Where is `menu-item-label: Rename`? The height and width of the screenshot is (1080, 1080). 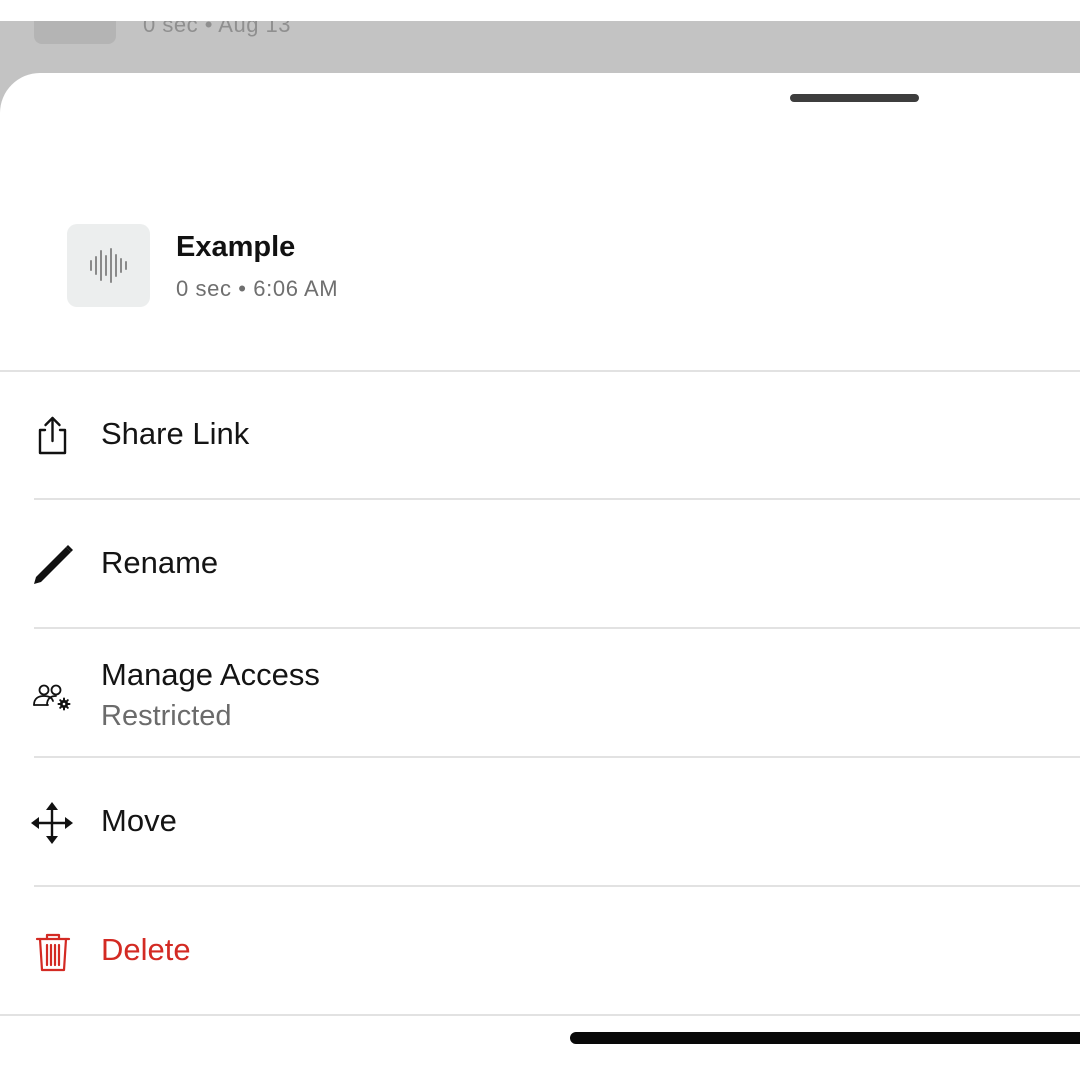
menu-item-label: Rename is located at coordinates (160, 562).